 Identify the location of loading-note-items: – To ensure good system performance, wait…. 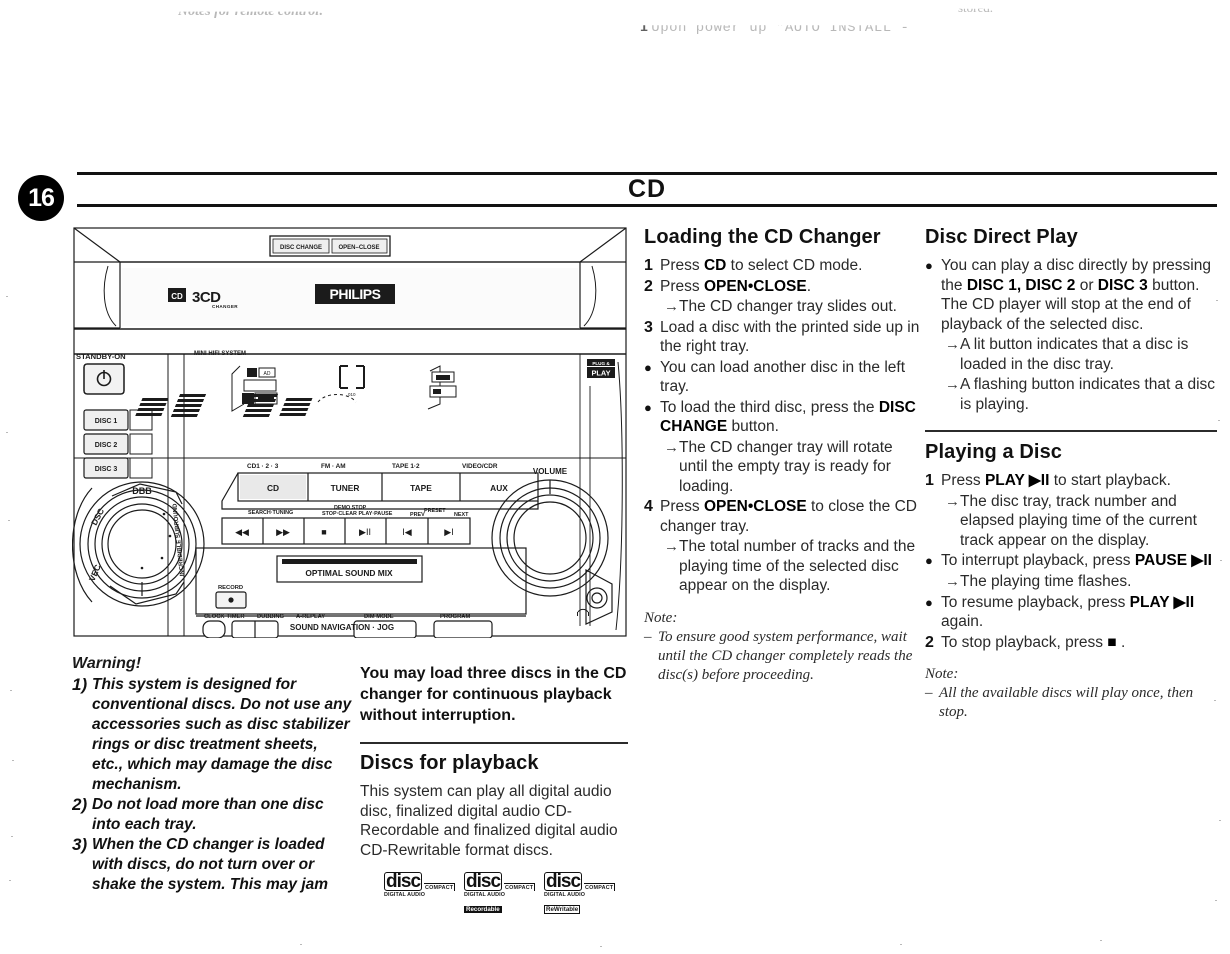
(784, 656).